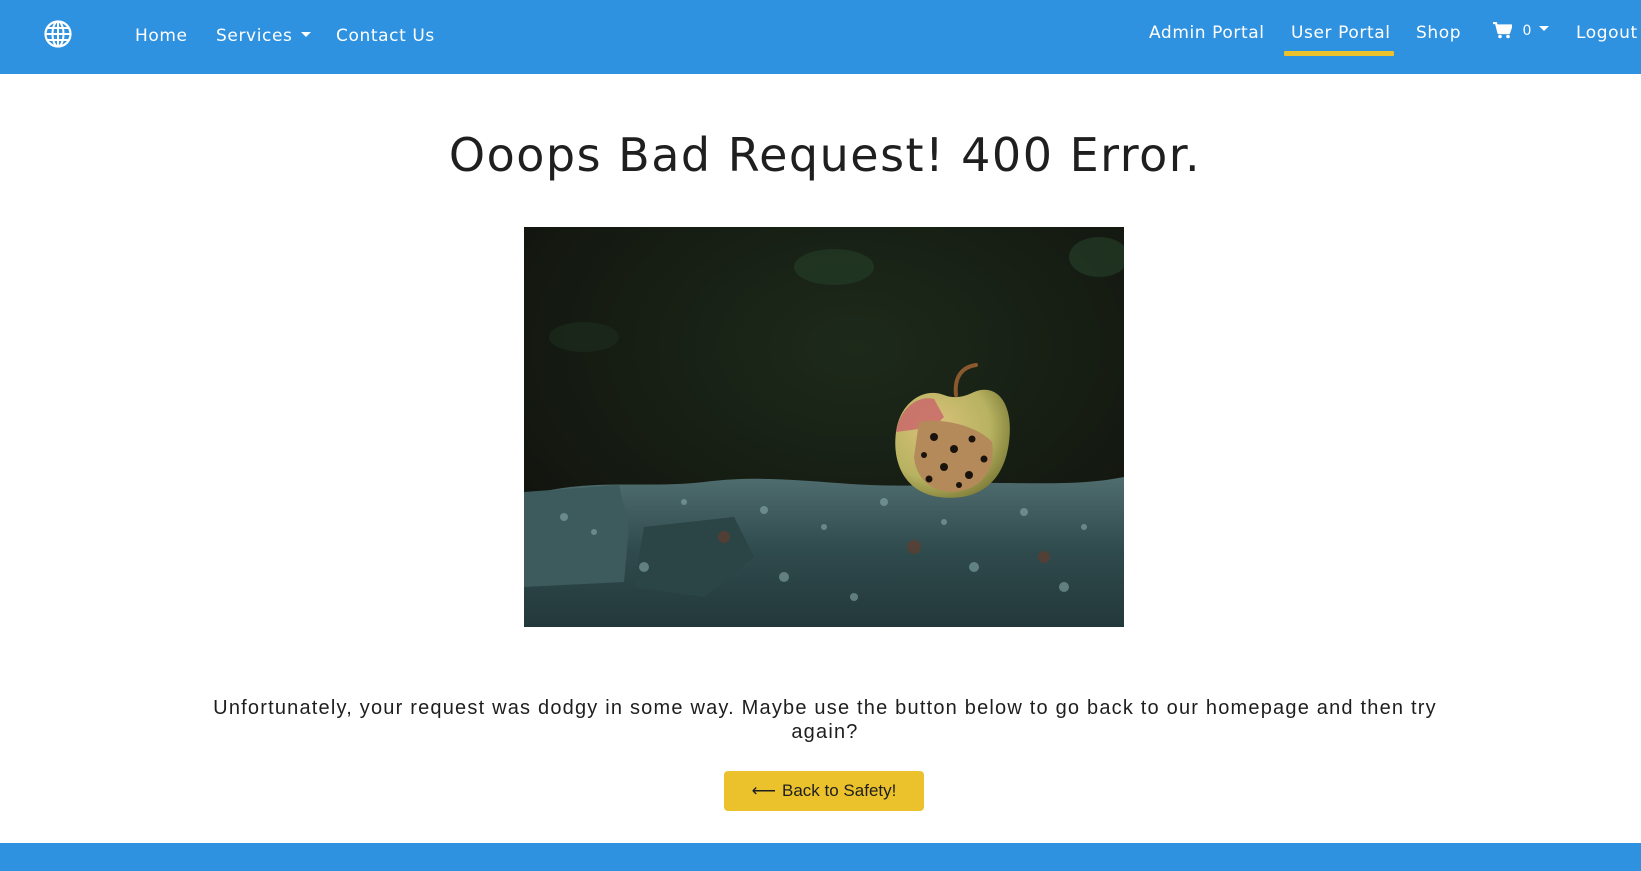 The width and height of the screenshot is (1641, 871). I want to click on back-to-safety-label: Back to Safety!, so click(839, 790).